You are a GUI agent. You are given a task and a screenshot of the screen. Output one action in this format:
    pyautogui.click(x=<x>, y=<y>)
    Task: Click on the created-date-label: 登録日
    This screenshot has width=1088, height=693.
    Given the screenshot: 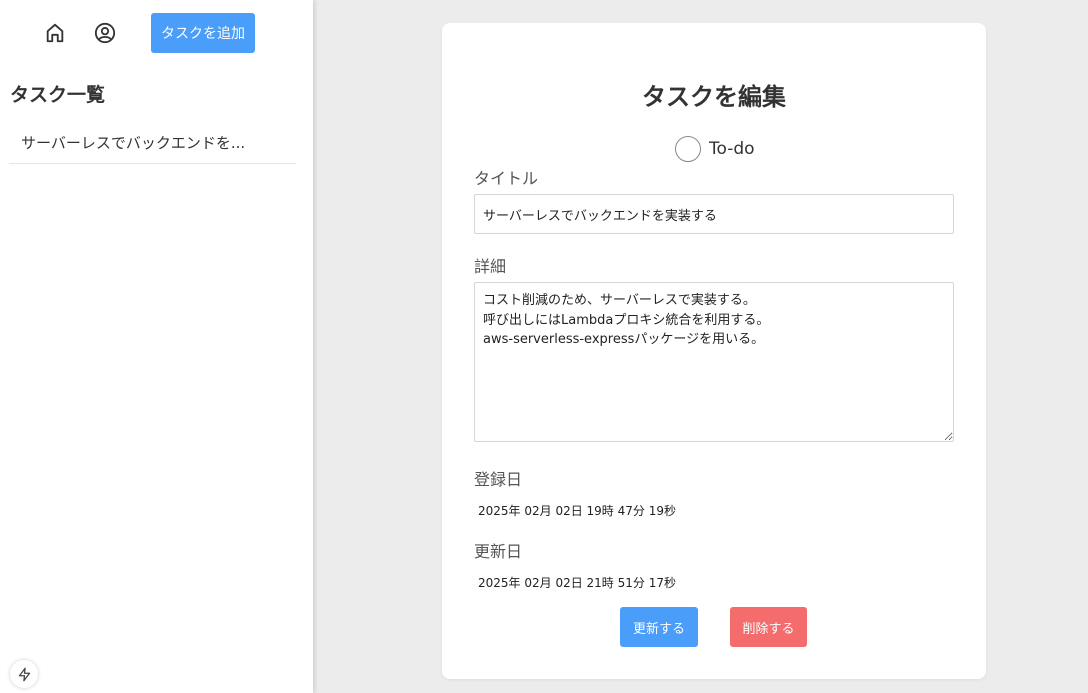 What is the action you would take?
    pyautogui.click(x=498, y=479)
    